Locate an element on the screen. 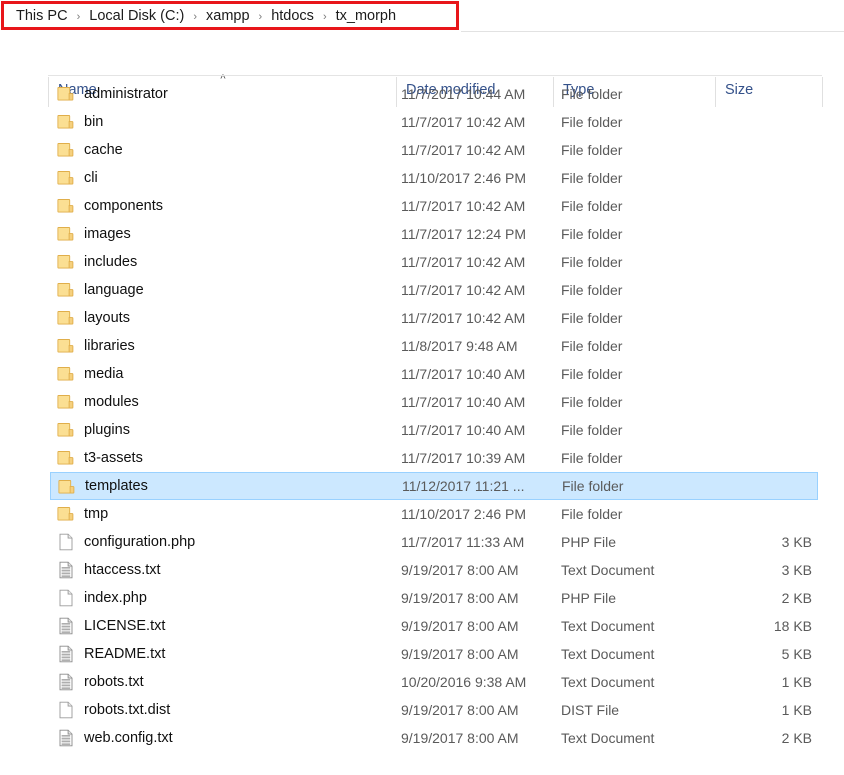 Image resolution: width=844 pixels, height=775 pixels. file-row: components 11/7/2017 10:42 AM File folder is located at coordinates (434, 206).